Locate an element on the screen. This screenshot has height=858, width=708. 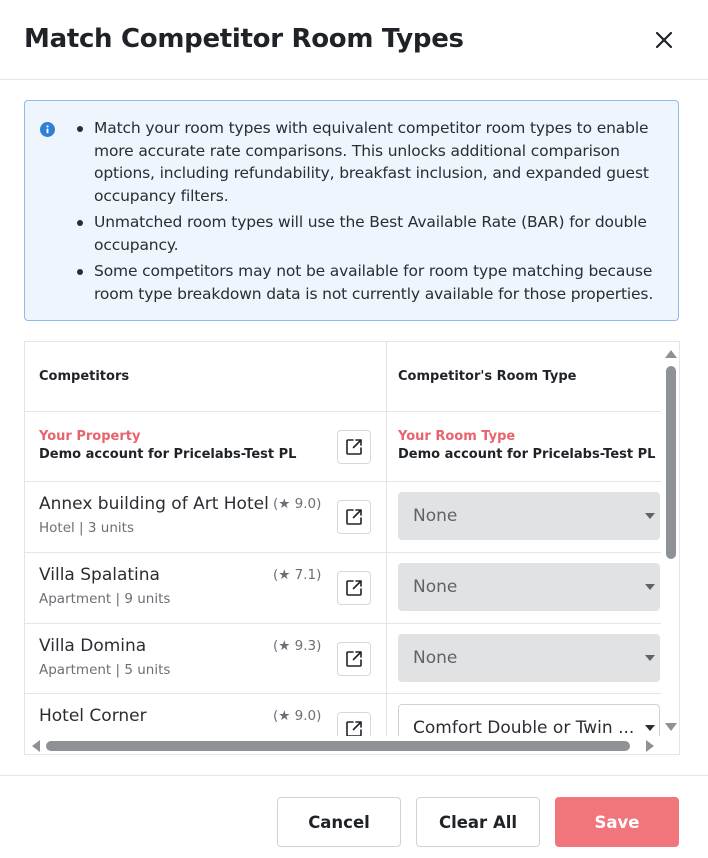
vertical-scroll-thumb is located at coordinates (671, 462).